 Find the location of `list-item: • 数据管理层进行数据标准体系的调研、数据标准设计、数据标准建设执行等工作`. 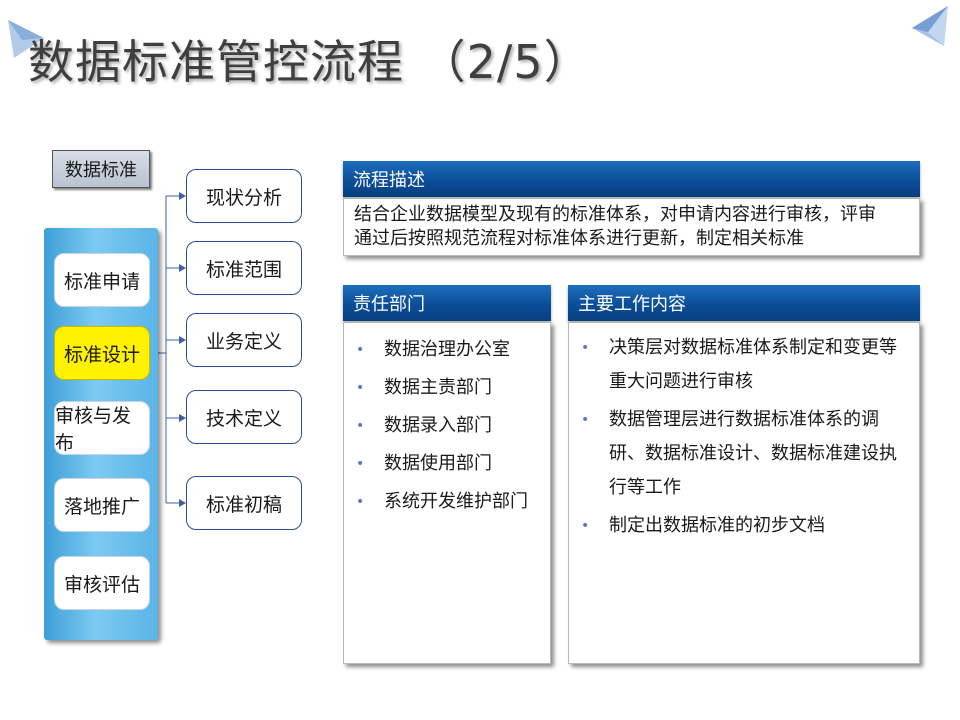

list-item: • 数据管理层进行数据标准体系的调研、数据标准设计、数据标准建设执行等工作 is located at coordinates (744, 454).